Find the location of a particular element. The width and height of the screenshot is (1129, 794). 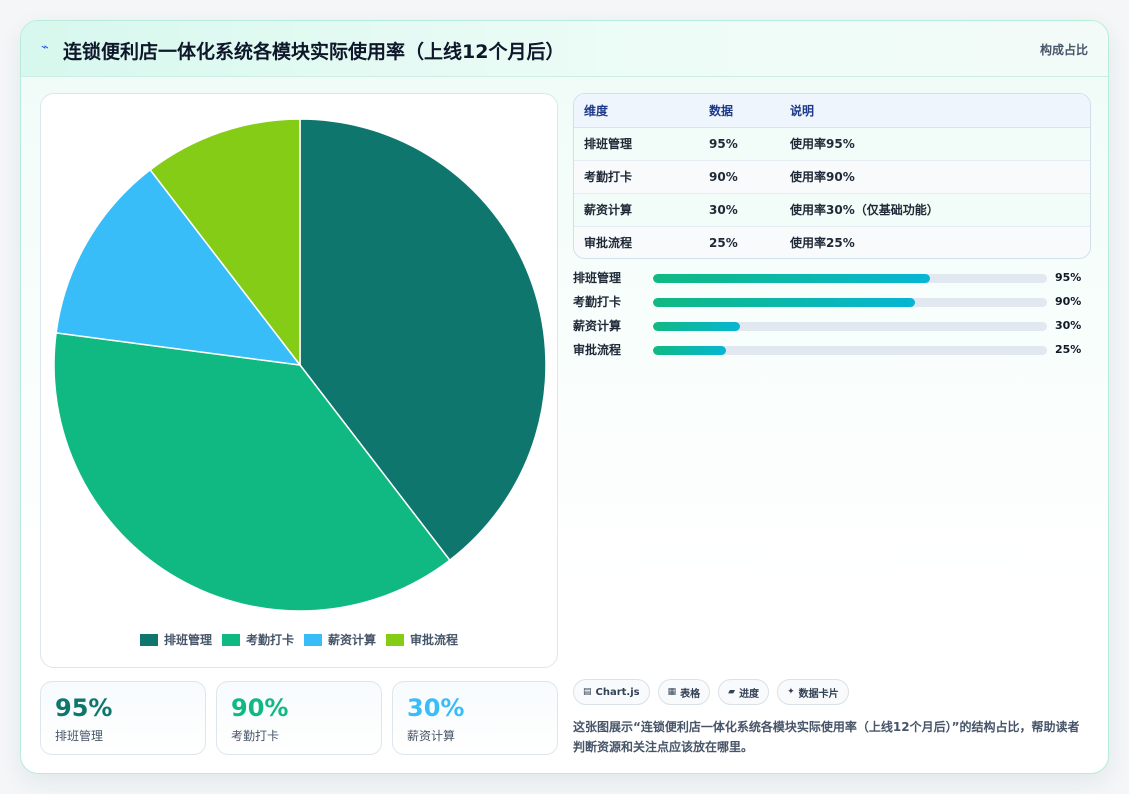

column-header: 数据 is located at coordinates (739, 111).